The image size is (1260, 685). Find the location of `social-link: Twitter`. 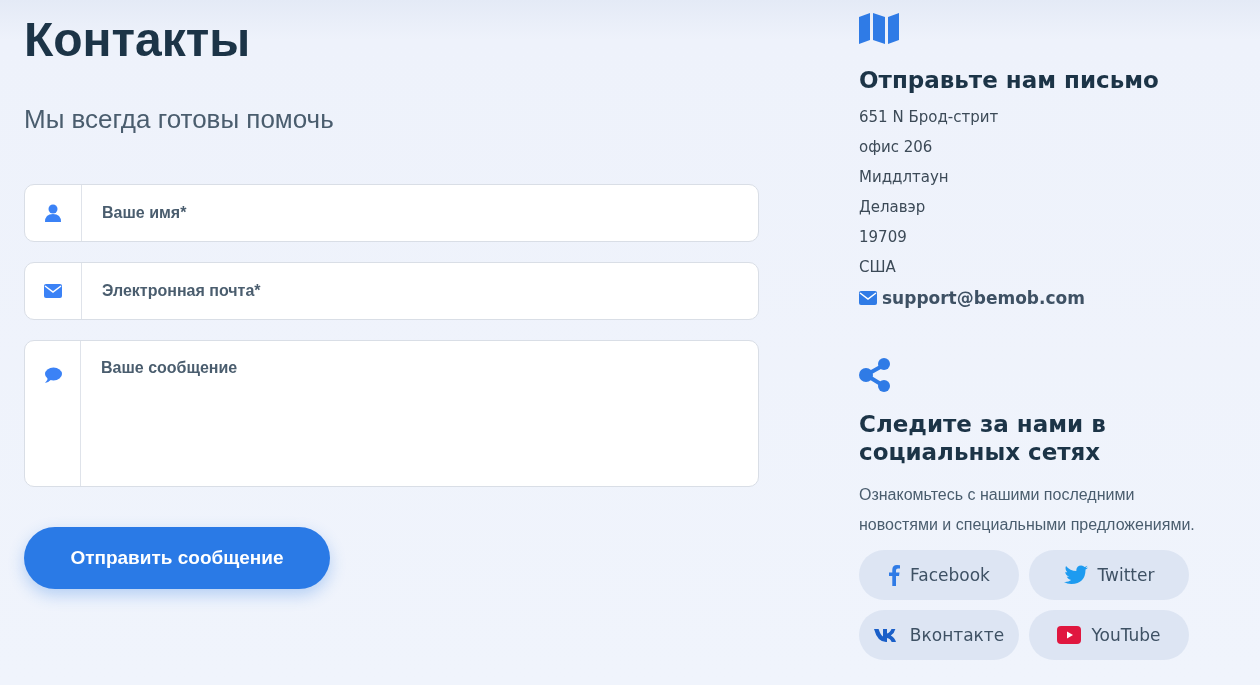

social-link: Twitter is located at coordinates (1109, 575).